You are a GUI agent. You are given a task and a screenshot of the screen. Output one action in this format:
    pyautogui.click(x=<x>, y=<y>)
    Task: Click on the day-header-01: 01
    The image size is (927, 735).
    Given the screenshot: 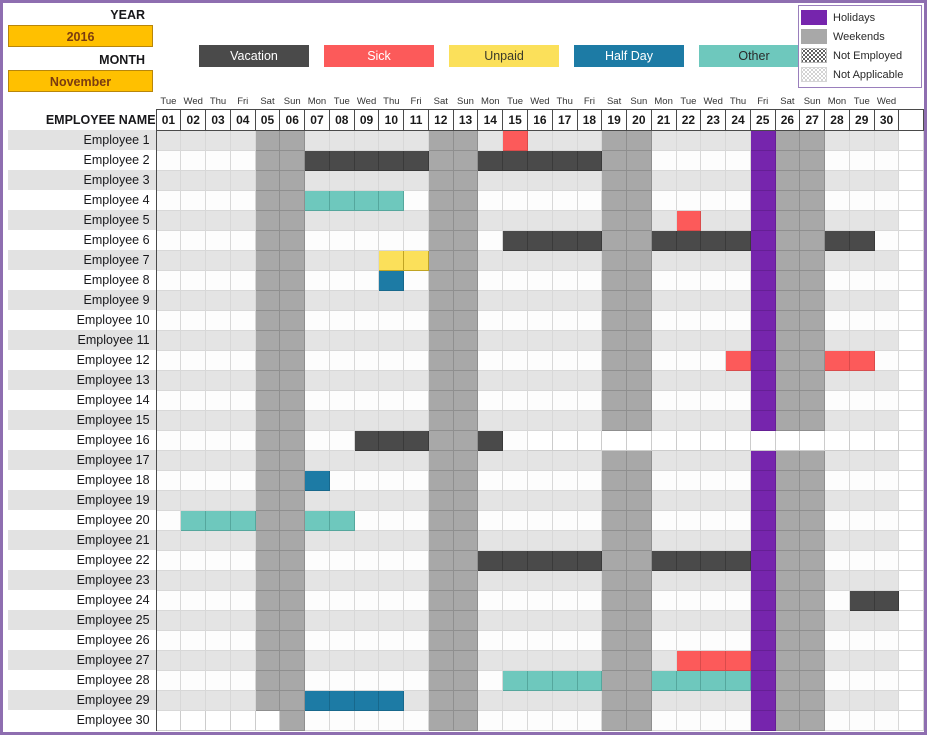 What is the action you would take?
    pyautogui.click(x=168, y=119)
    